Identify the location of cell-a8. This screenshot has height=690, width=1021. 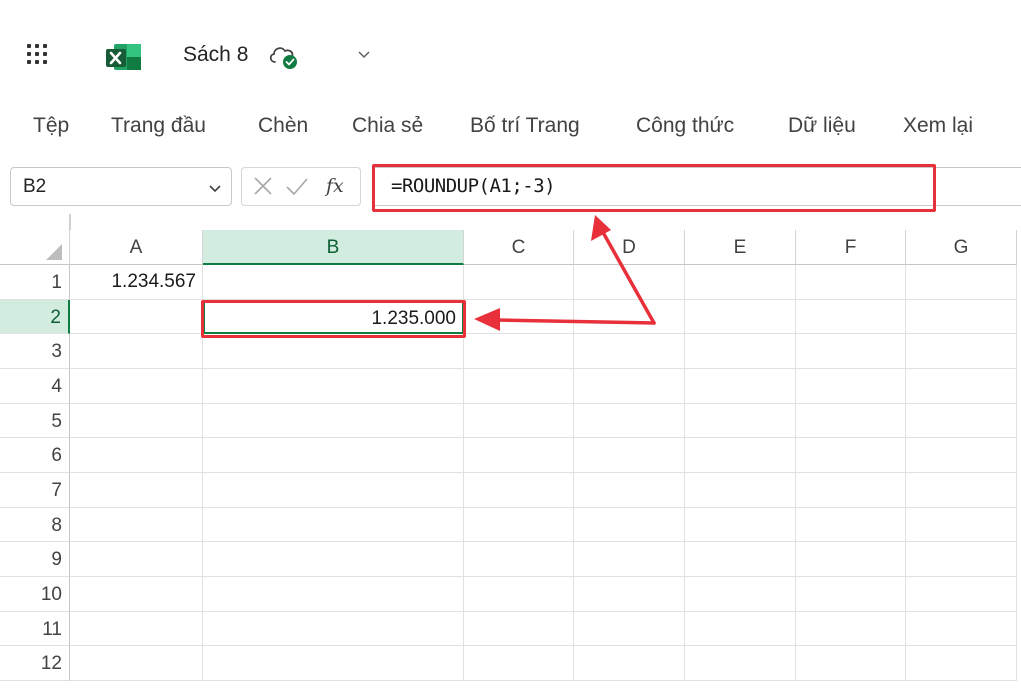
(136, 525).